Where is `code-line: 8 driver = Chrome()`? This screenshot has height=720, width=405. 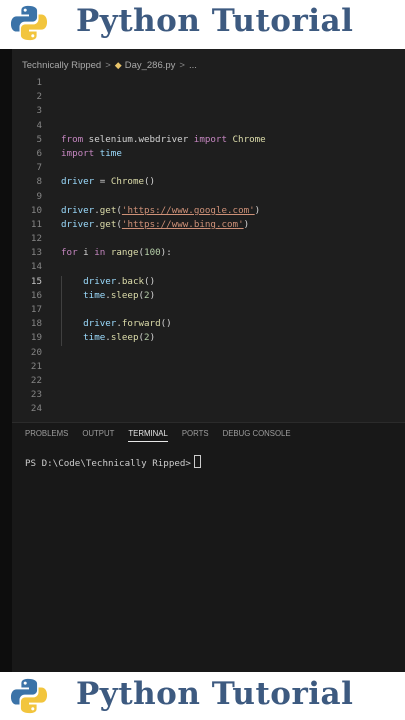
code-line: 8 driver = Chrome() is located at coordinates (208, 182).